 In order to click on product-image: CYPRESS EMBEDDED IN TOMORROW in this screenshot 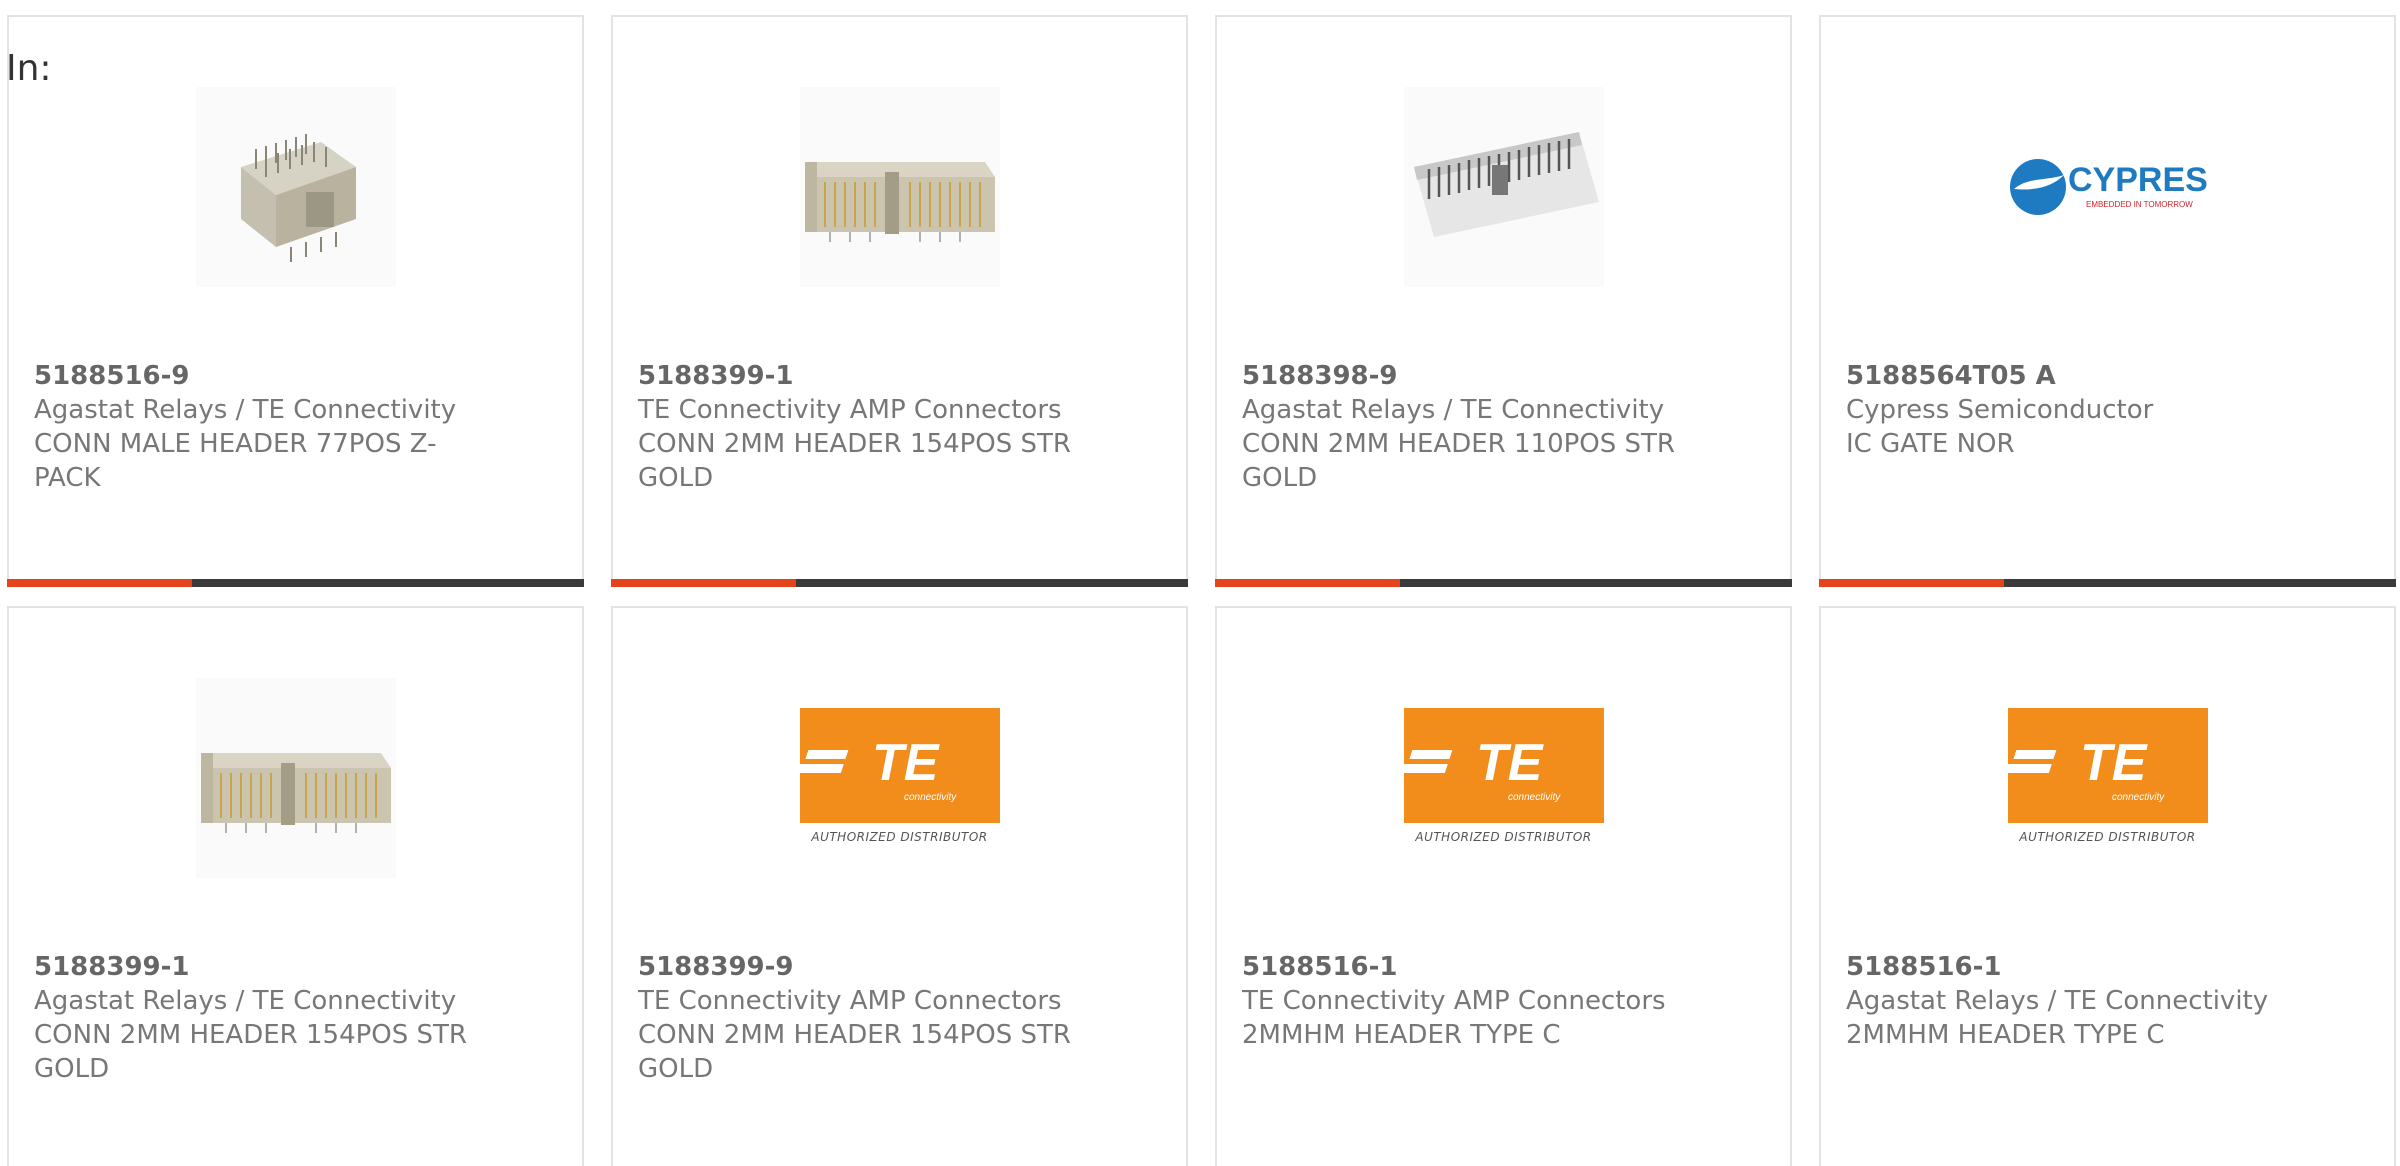, I will do `click(2107, 187)`.